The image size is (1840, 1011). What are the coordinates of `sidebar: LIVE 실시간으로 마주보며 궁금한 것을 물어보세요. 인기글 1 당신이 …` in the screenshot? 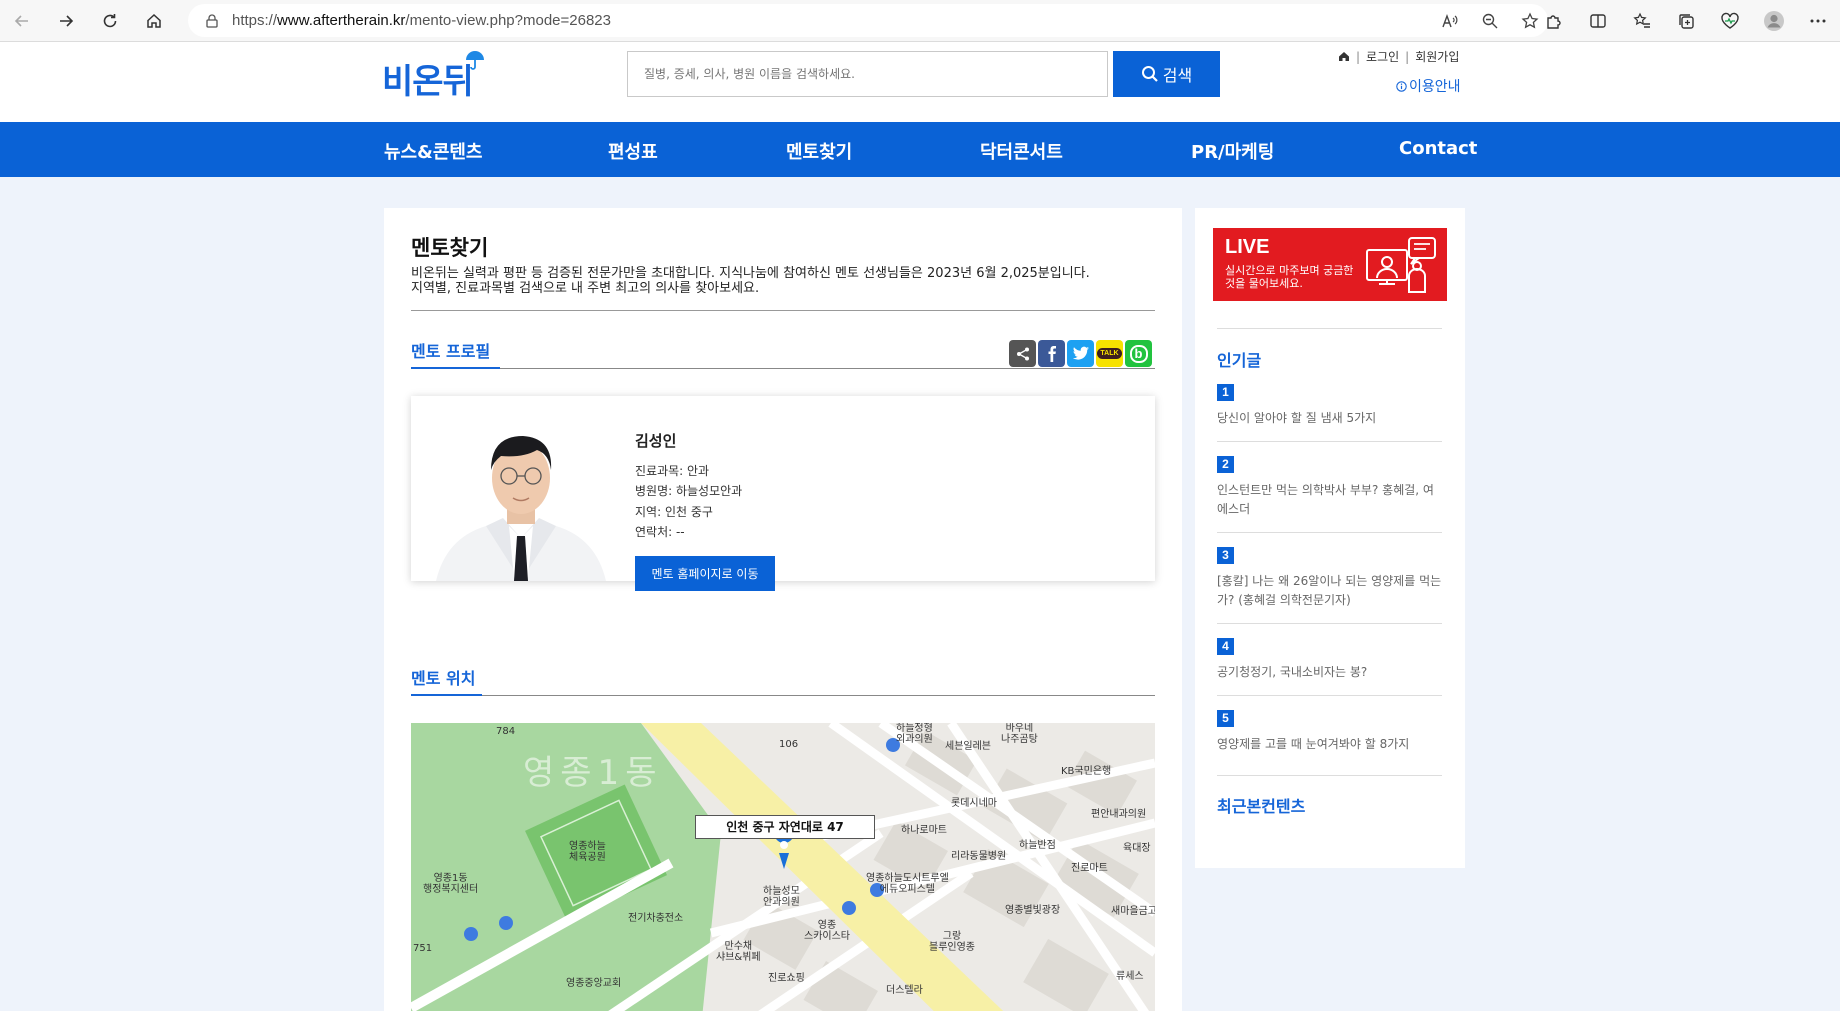 It's located at (1330, 538).